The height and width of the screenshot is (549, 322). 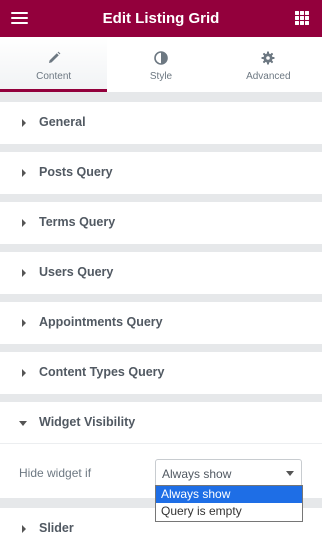 I want to click on section-label: Posts Query, so click(x=76, y=172).